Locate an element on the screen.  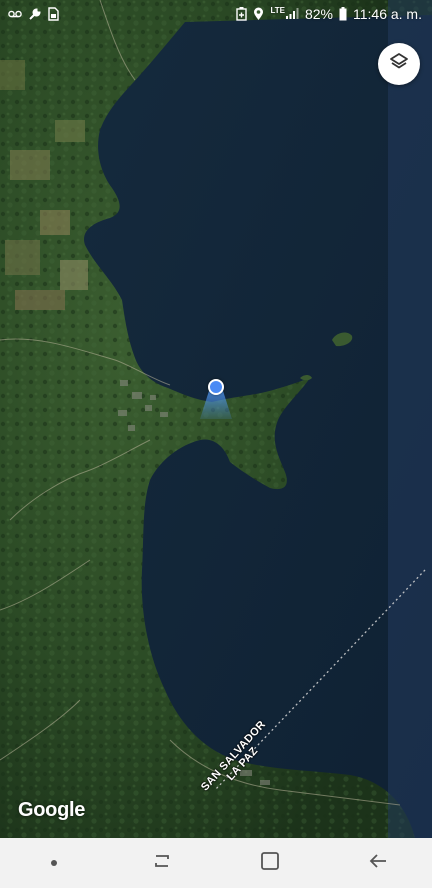
blue-dot-icon is located at coordinates (216, 387).